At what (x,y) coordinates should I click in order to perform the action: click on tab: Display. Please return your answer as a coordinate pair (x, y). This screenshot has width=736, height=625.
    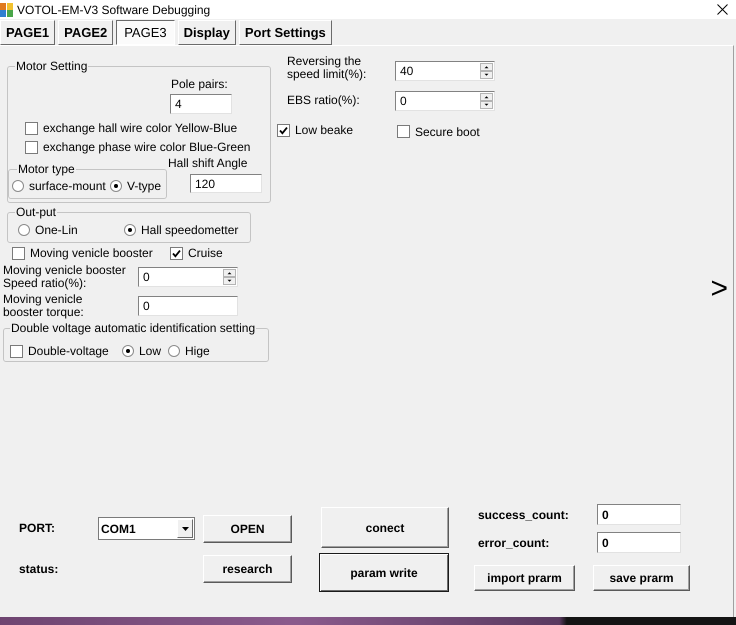
    Looking at the image, I should click on (207, 32).